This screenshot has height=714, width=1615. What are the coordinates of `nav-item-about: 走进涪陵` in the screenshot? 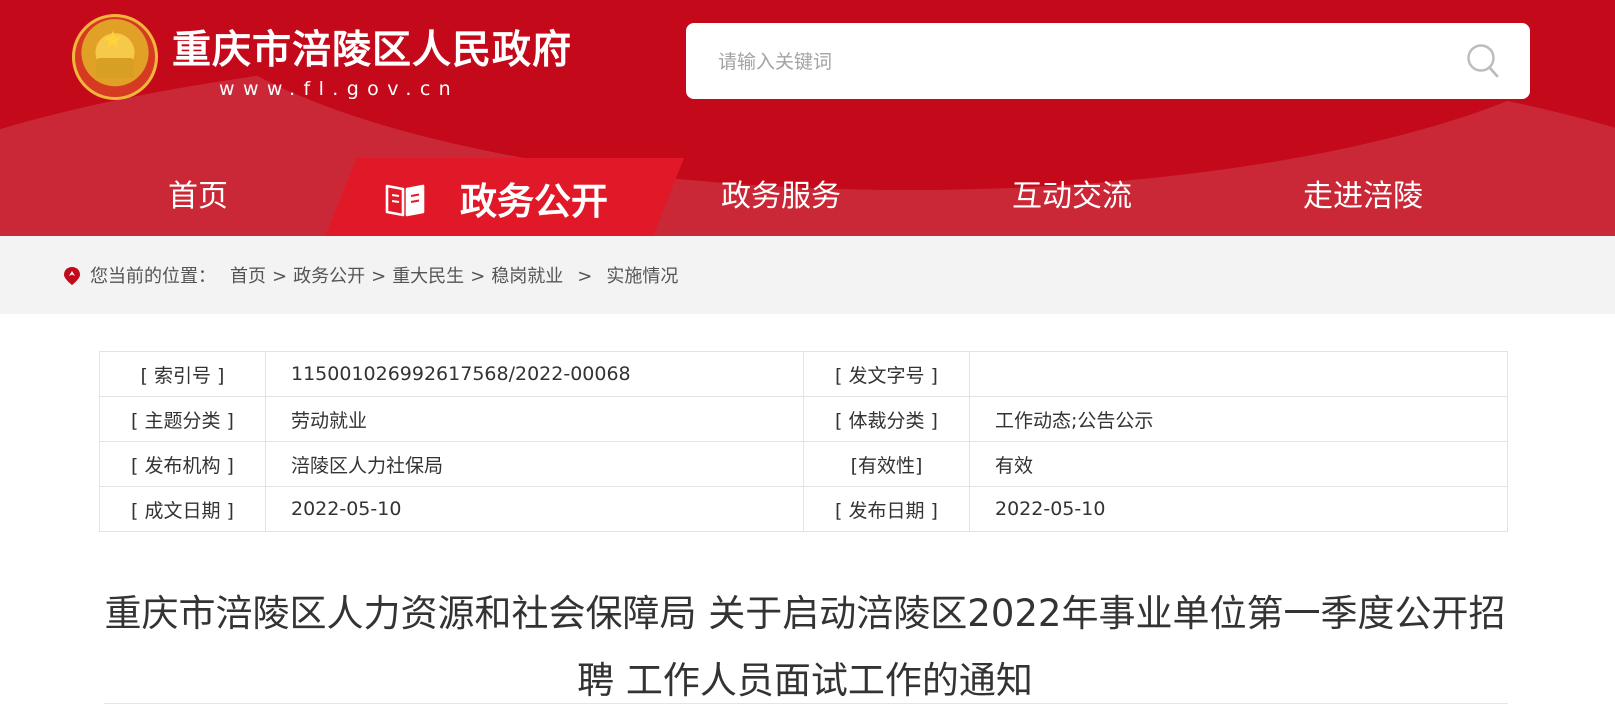 It's located at (1363, 197).